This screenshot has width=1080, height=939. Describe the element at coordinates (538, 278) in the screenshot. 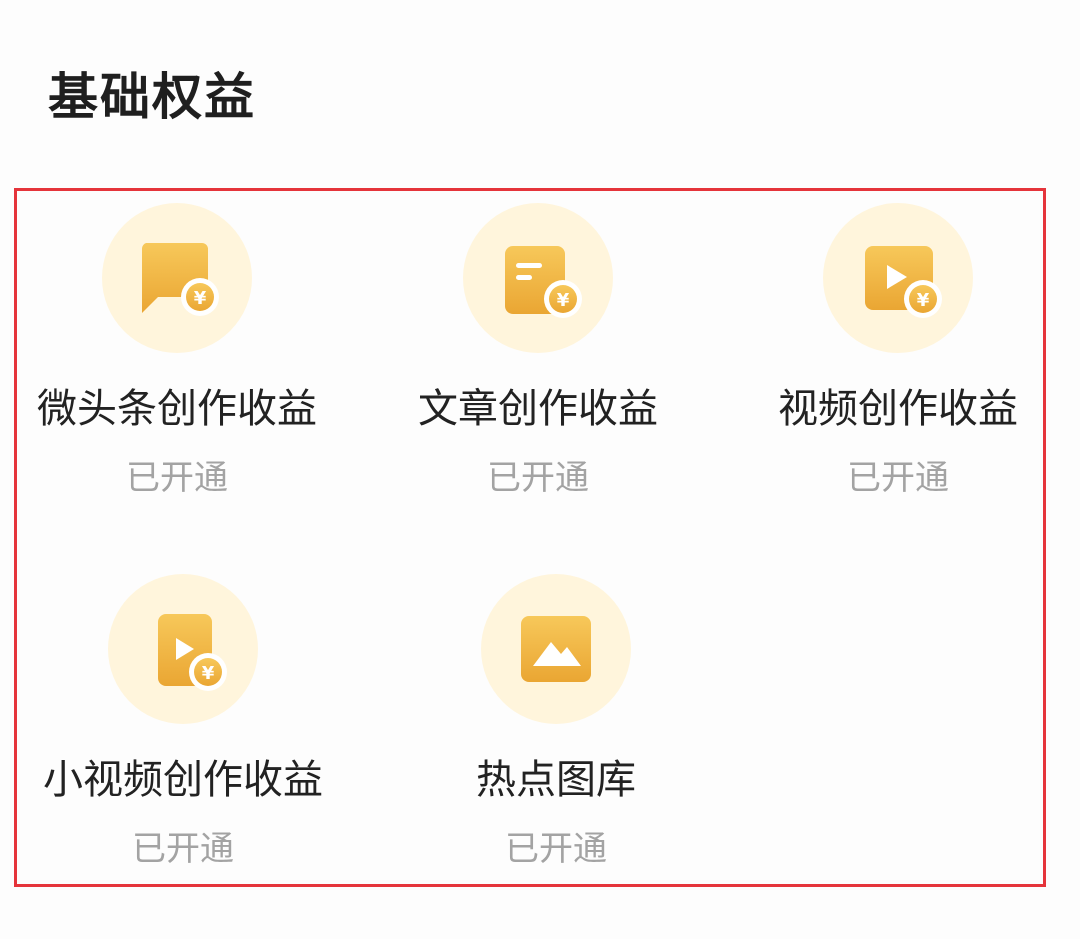

I see `document-coin-icon: ¥` at that location.